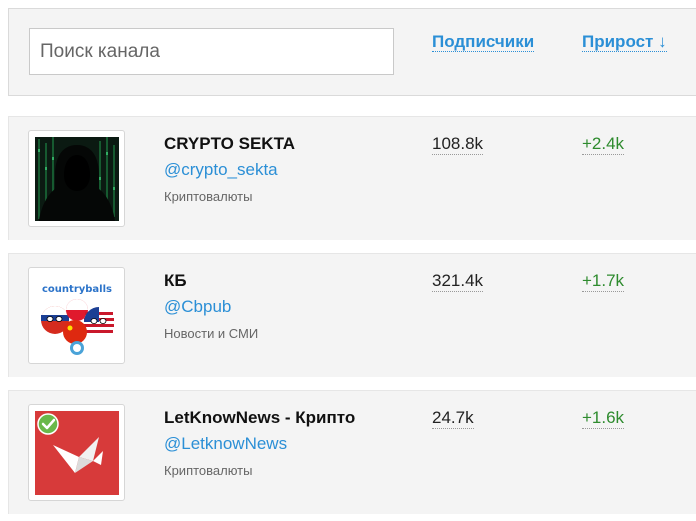 Image resolution: width=696 pixels, height=521 pixels. I want to click on channel-title: LetKnowNews - Крипто, so click(259, 418).